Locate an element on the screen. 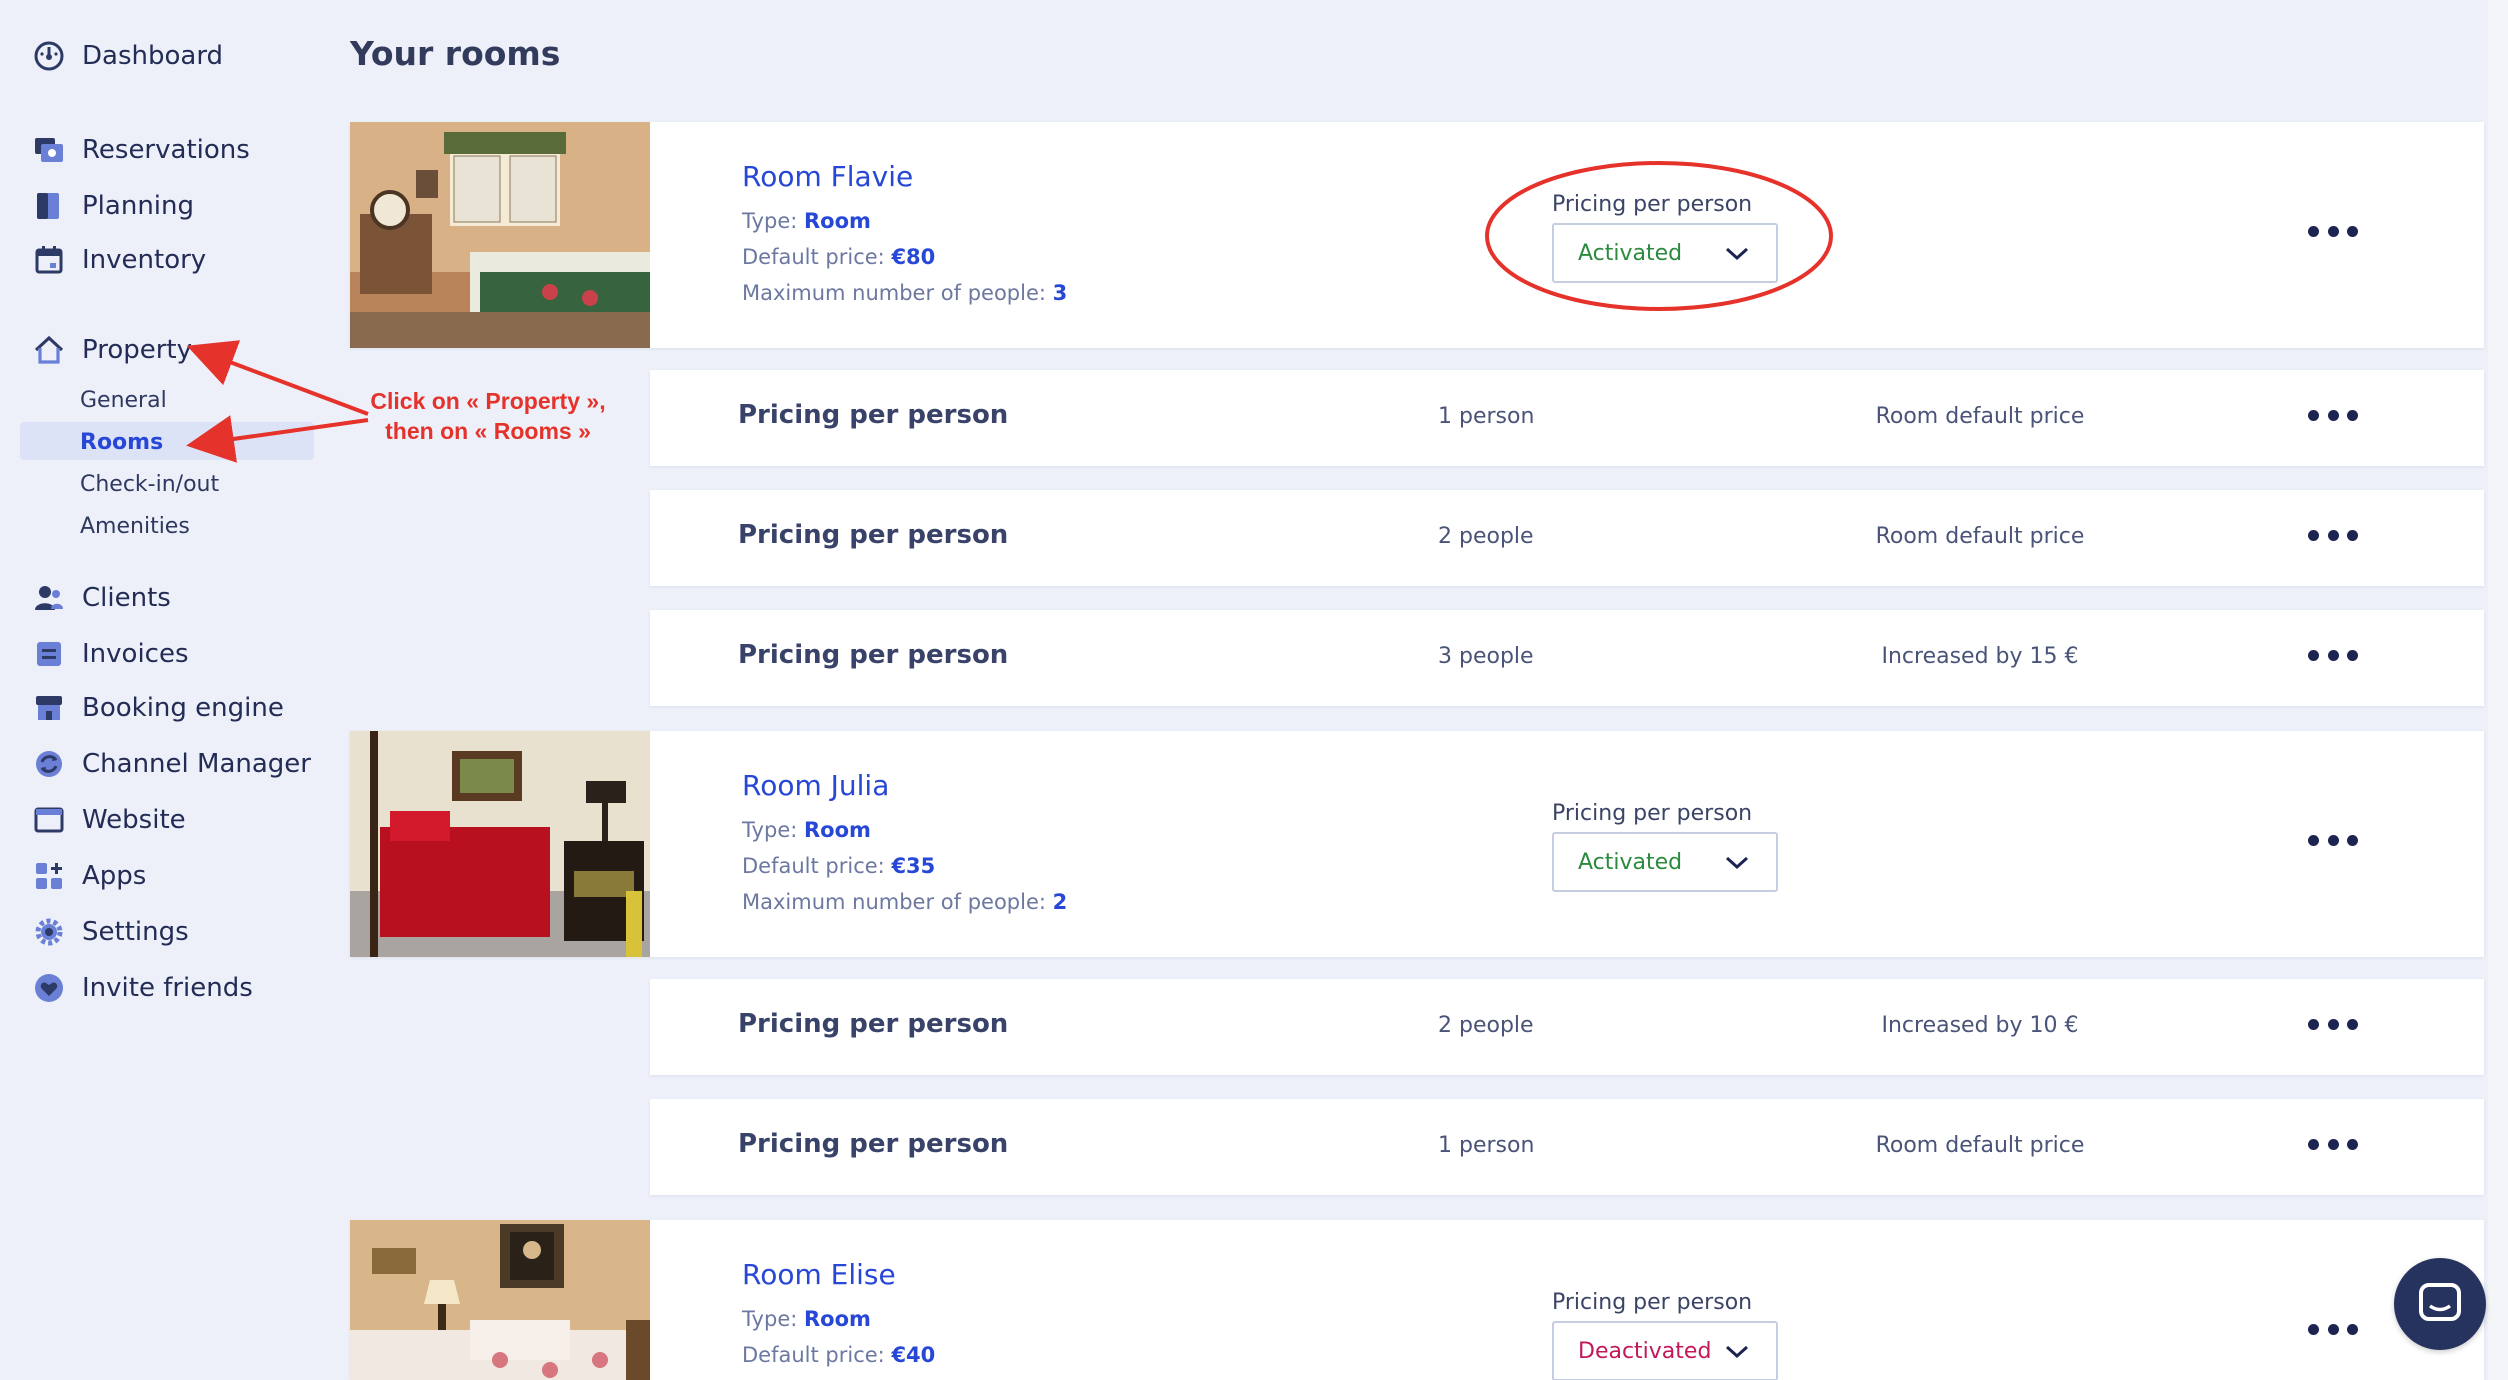 This screenshot has width=2508, height=1380. nav-invite-friends: Invite friends is located at coordinates (172, 988).